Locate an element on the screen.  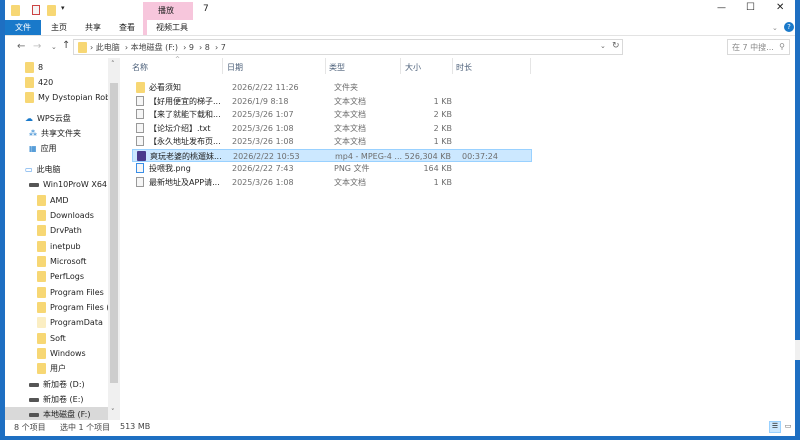
maximize-button: ☐ is located at coordinates (750, 7).